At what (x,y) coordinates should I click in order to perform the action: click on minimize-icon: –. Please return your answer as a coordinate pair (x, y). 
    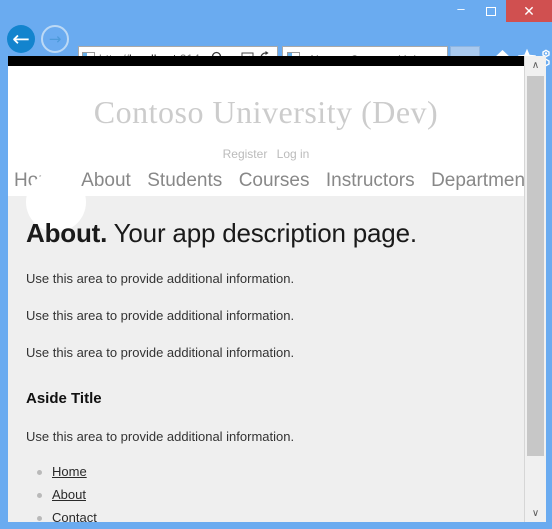
    Looking at the image, I should click on (461, 8).